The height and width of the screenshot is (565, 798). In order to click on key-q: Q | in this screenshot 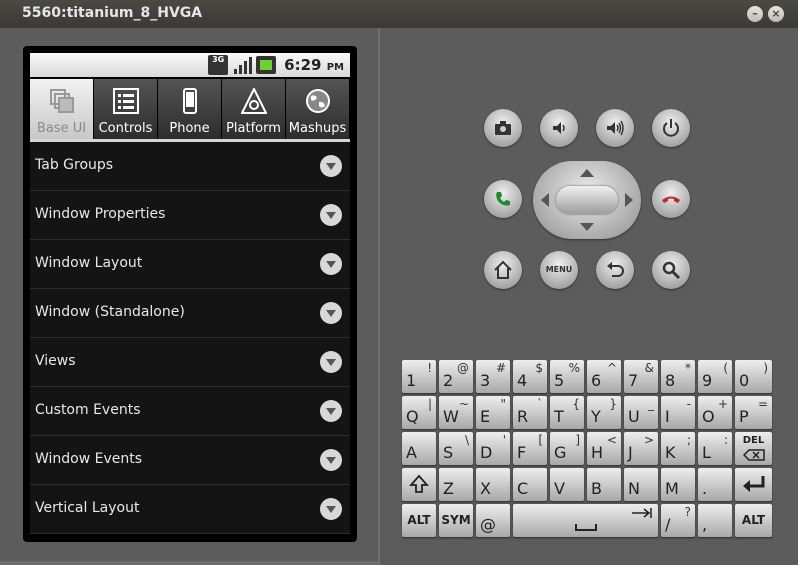, I will do `click(419, 412)`.